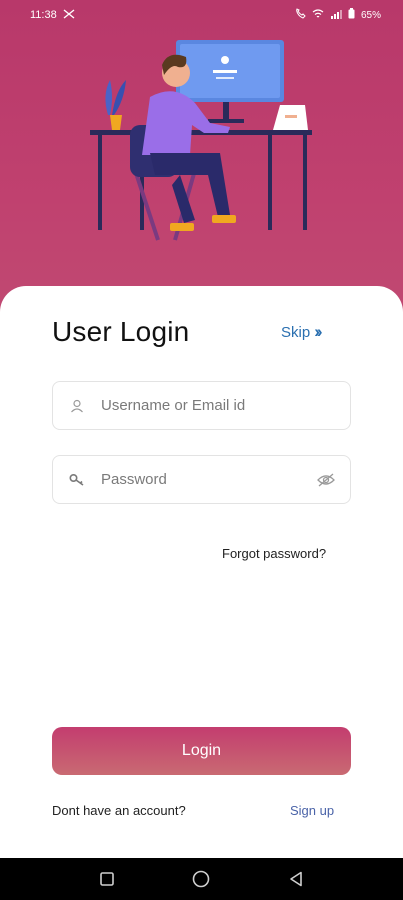 The width and height of the screenshot is (403, 900). Describe the element at coordinates (107, 879) in the screenshot. I see `recents-square-icon` at that location.